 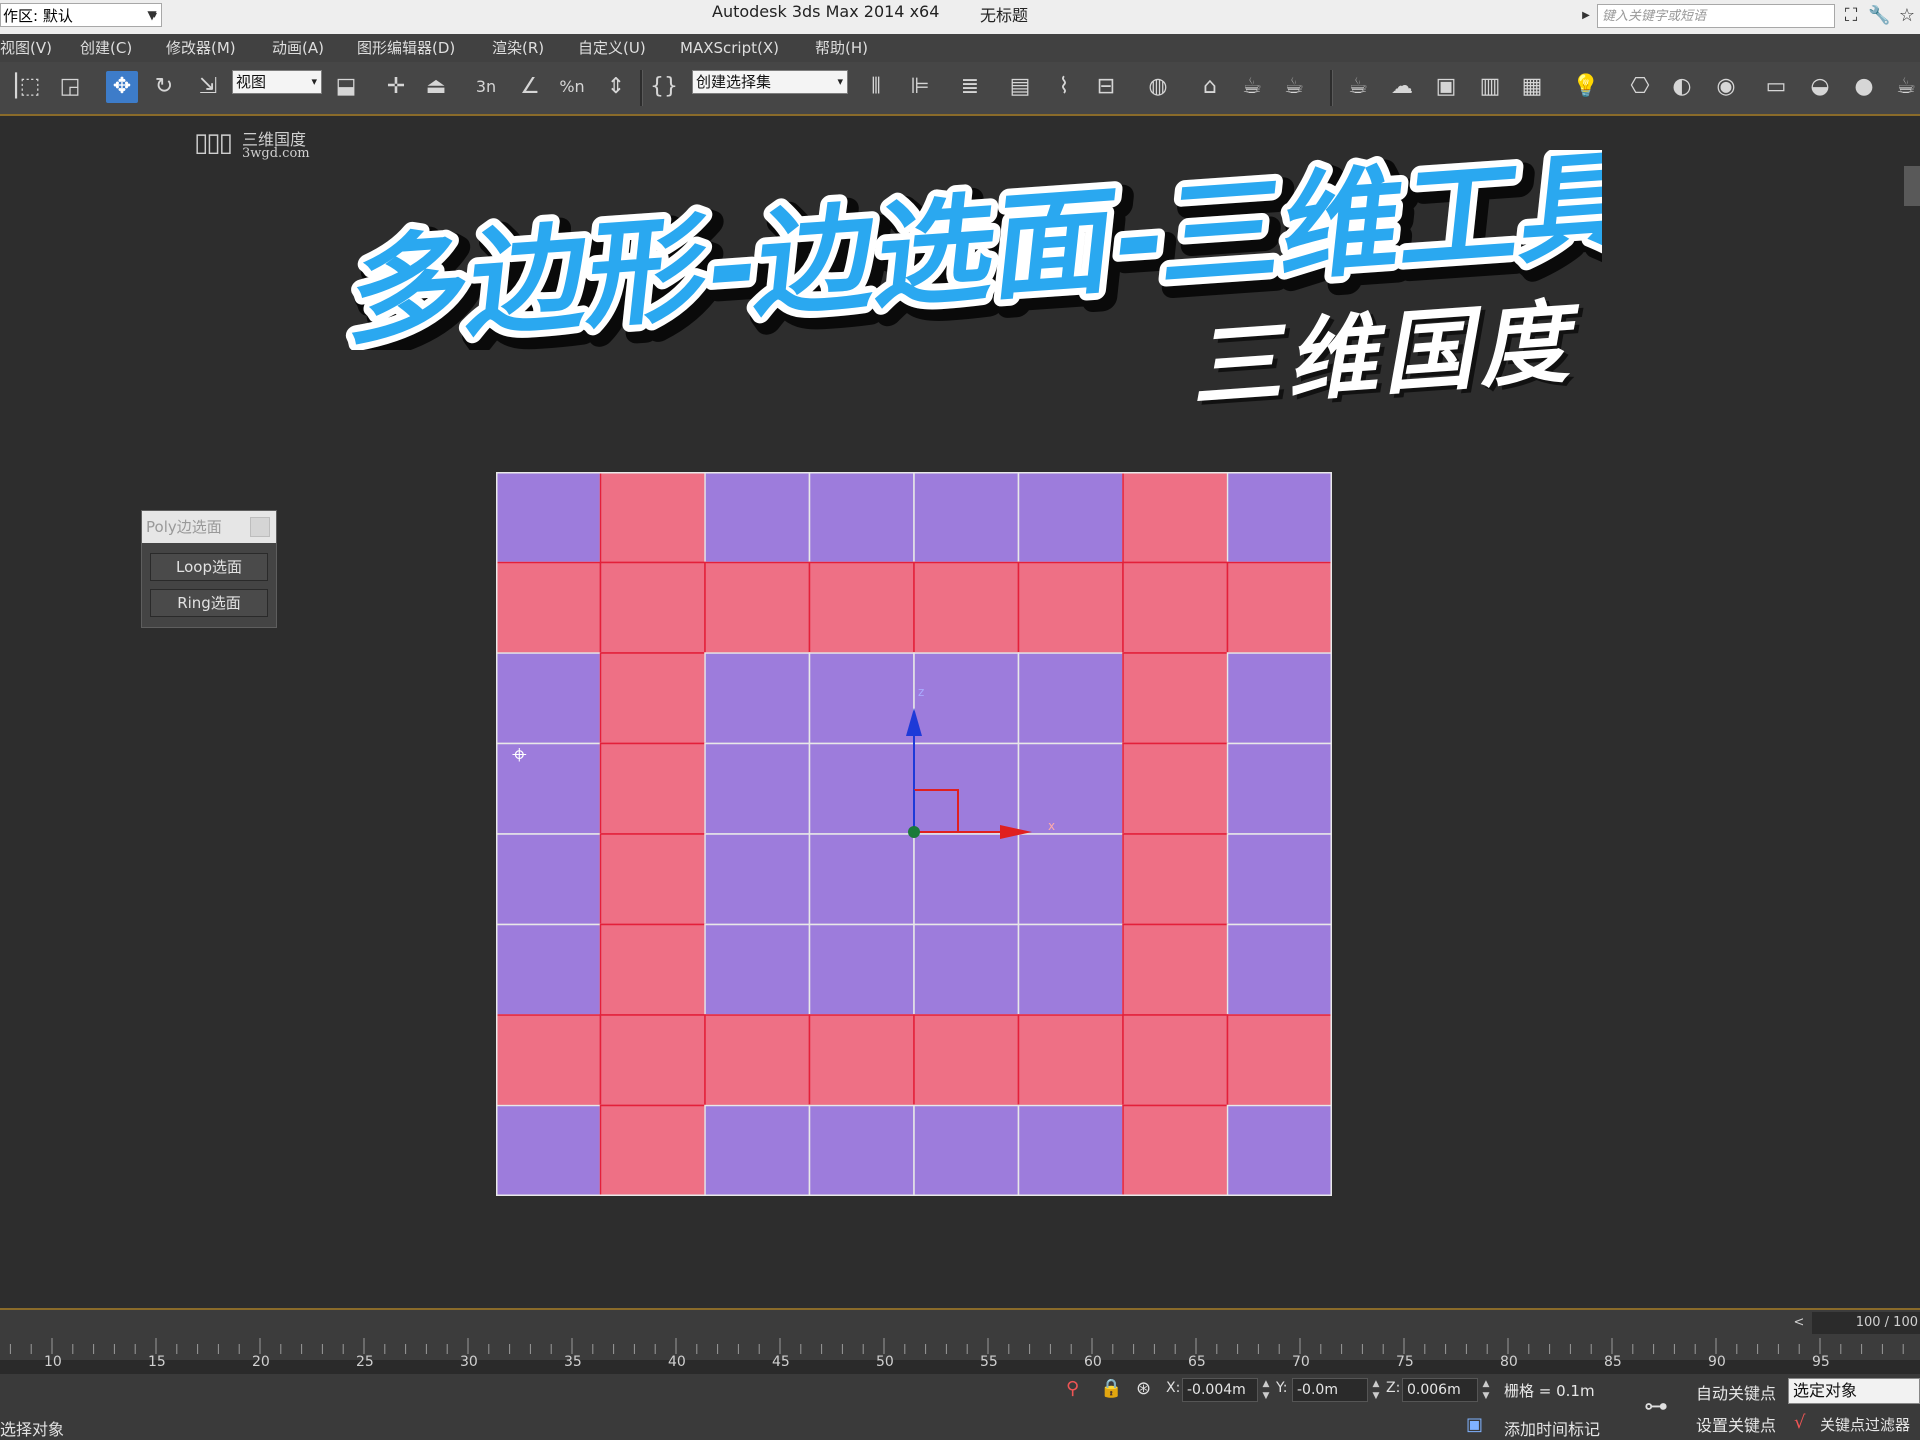 What do you see at coordinates (664, 87) in the screenshot?
I see `edit-named-selection-icon: {}` at bounding box center [664, 87].